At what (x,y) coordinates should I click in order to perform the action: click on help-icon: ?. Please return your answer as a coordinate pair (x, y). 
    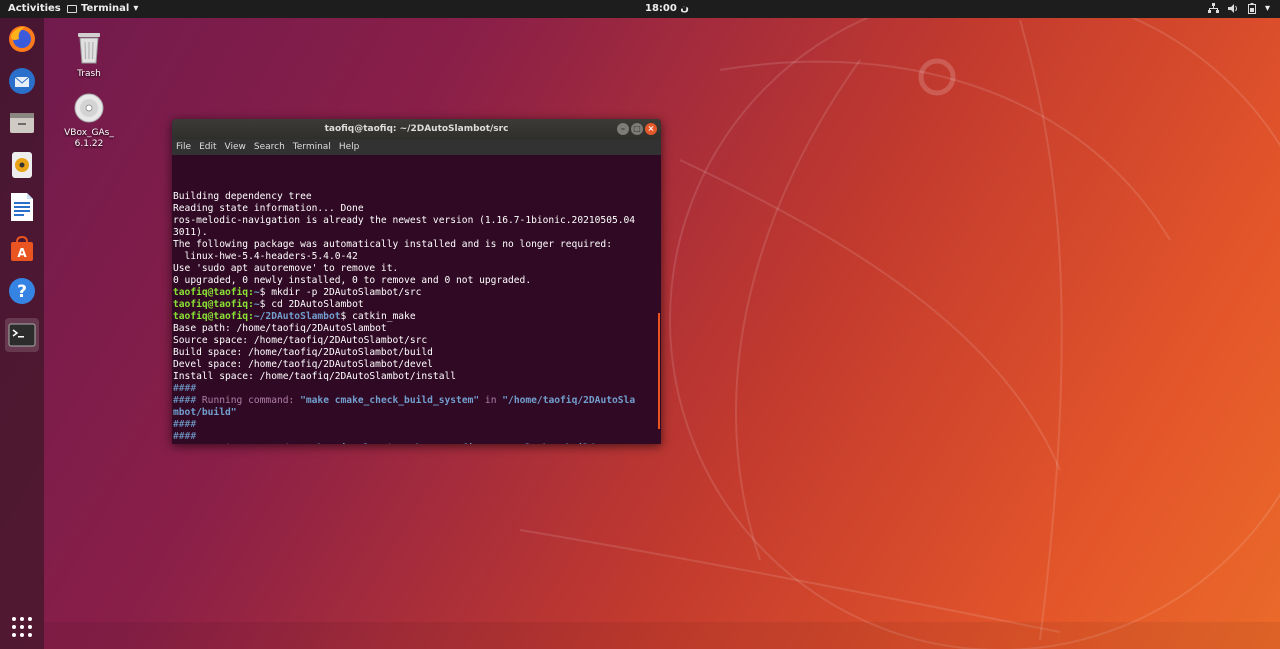
    Looking at the image, I should click on (22, 291).